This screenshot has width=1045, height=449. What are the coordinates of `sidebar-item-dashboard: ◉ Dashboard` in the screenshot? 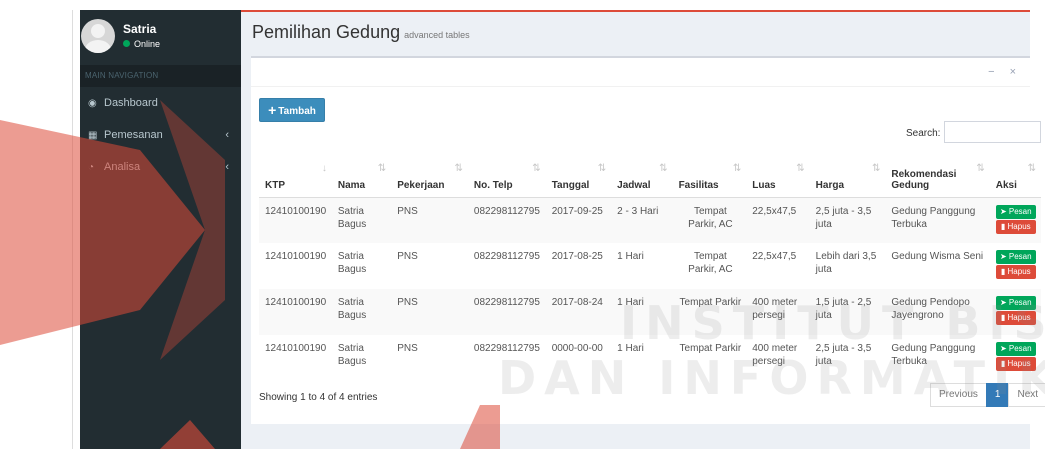 It's located at (157, 103).